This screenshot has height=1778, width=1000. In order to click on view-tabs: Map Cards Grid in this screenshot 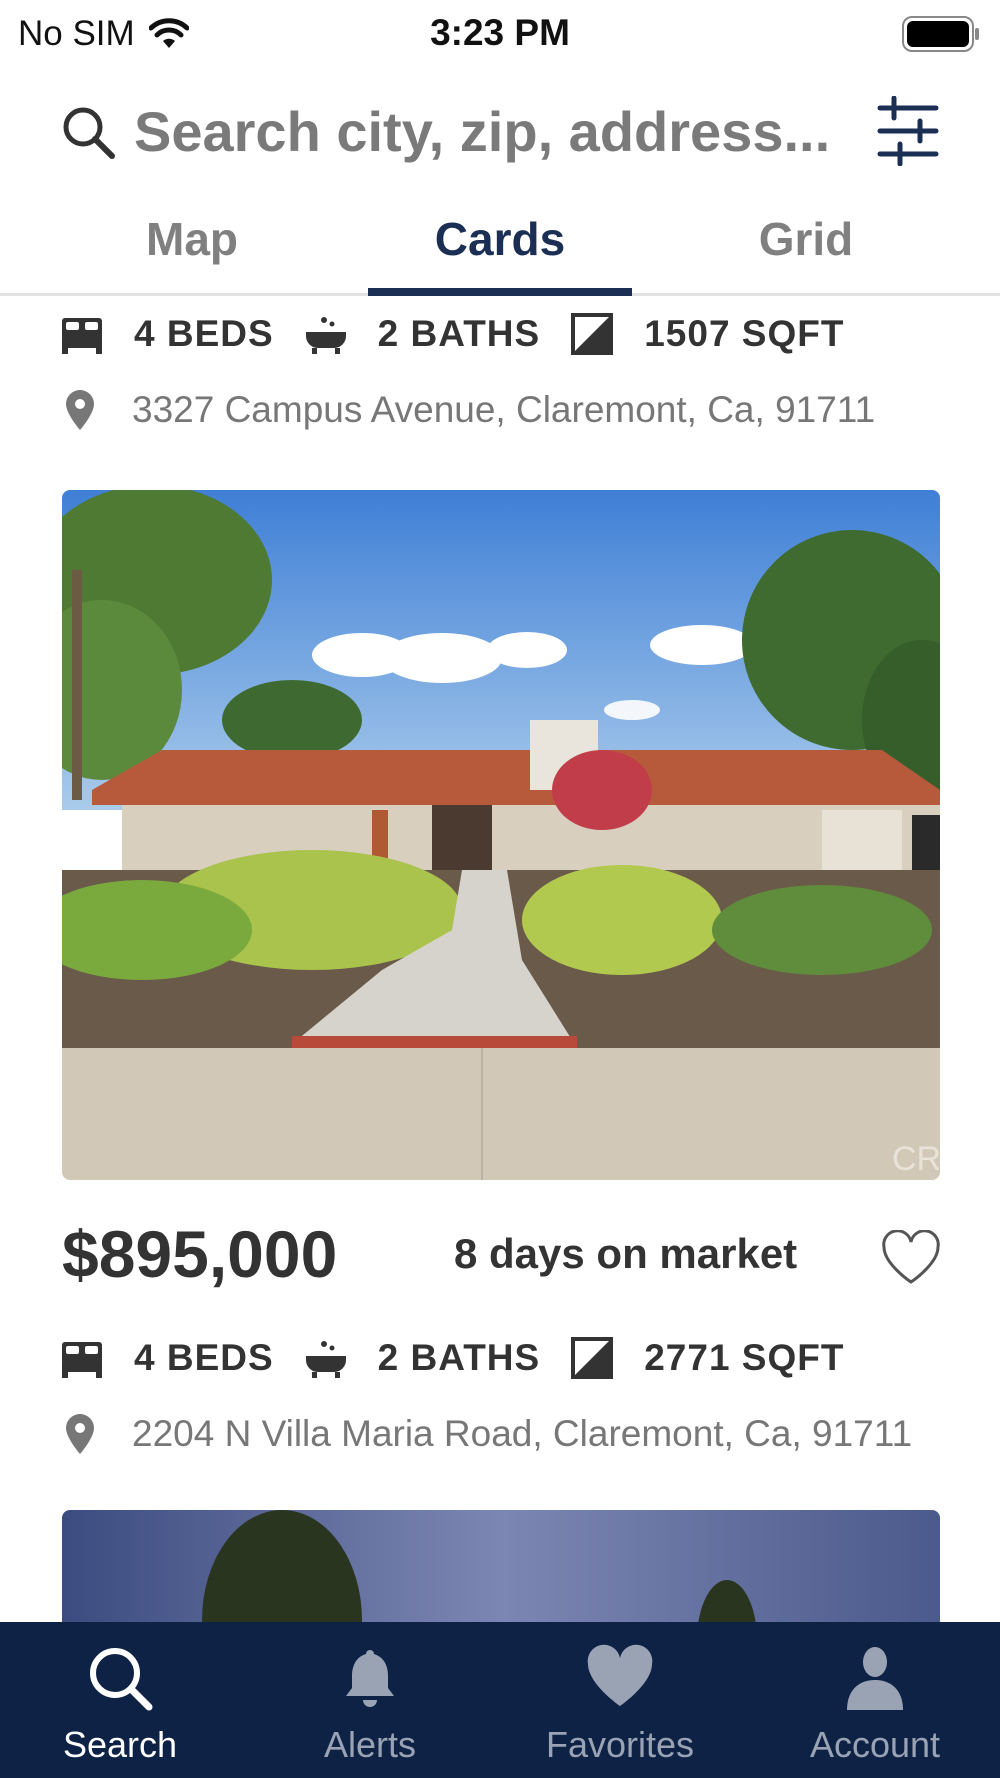, I will do `click(500, 248)`.